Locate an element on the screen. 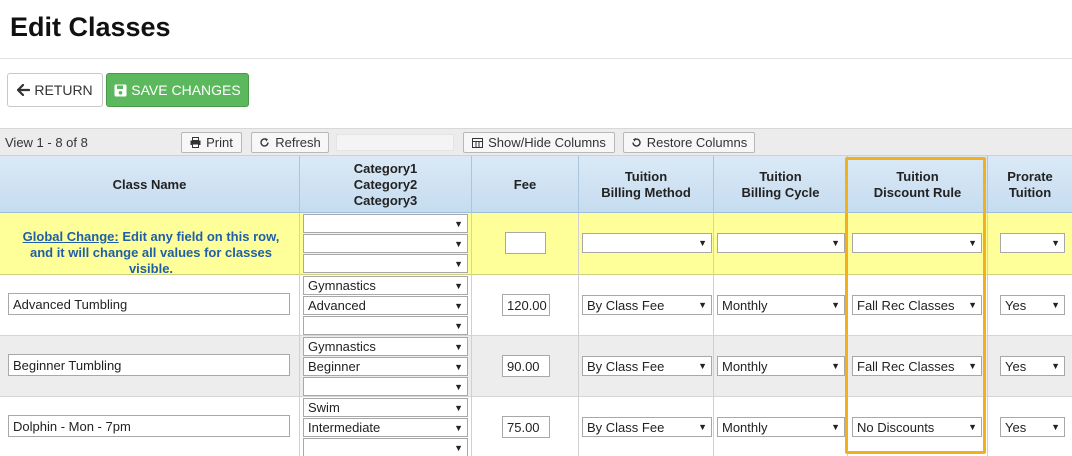  header-category3-label: Category3 is located at coordinates (385, 200).